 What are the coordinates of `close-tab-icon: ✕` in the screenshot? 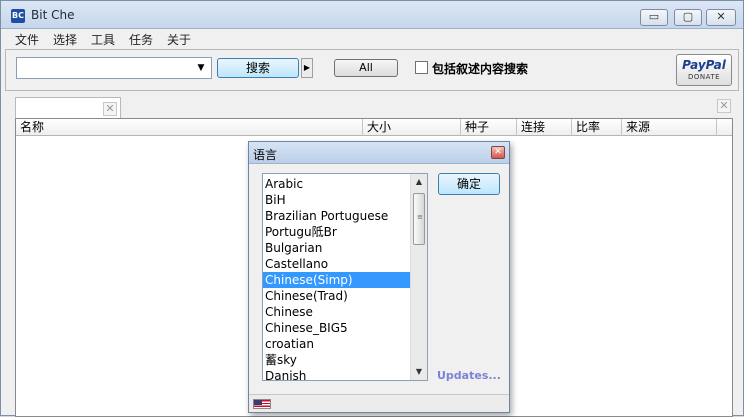 It's located at (110, 109).